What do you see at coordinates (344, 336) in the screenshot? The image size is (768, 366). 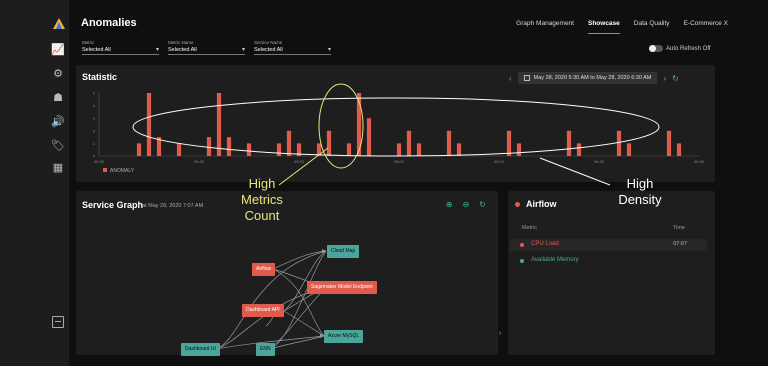 I see `node-azure-mysql: Azure MySQL` at bounding box center [344, 336].